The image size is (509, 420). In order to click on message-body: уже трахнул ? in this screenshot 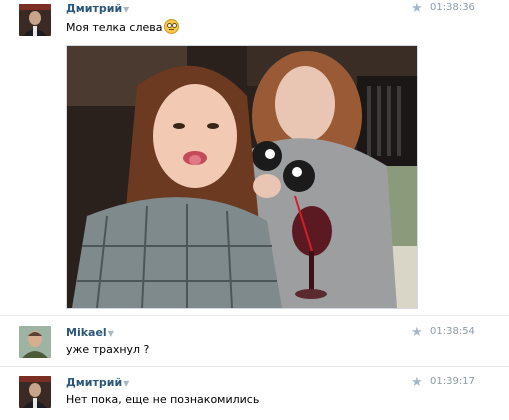, I will do `click(108, 349)`.